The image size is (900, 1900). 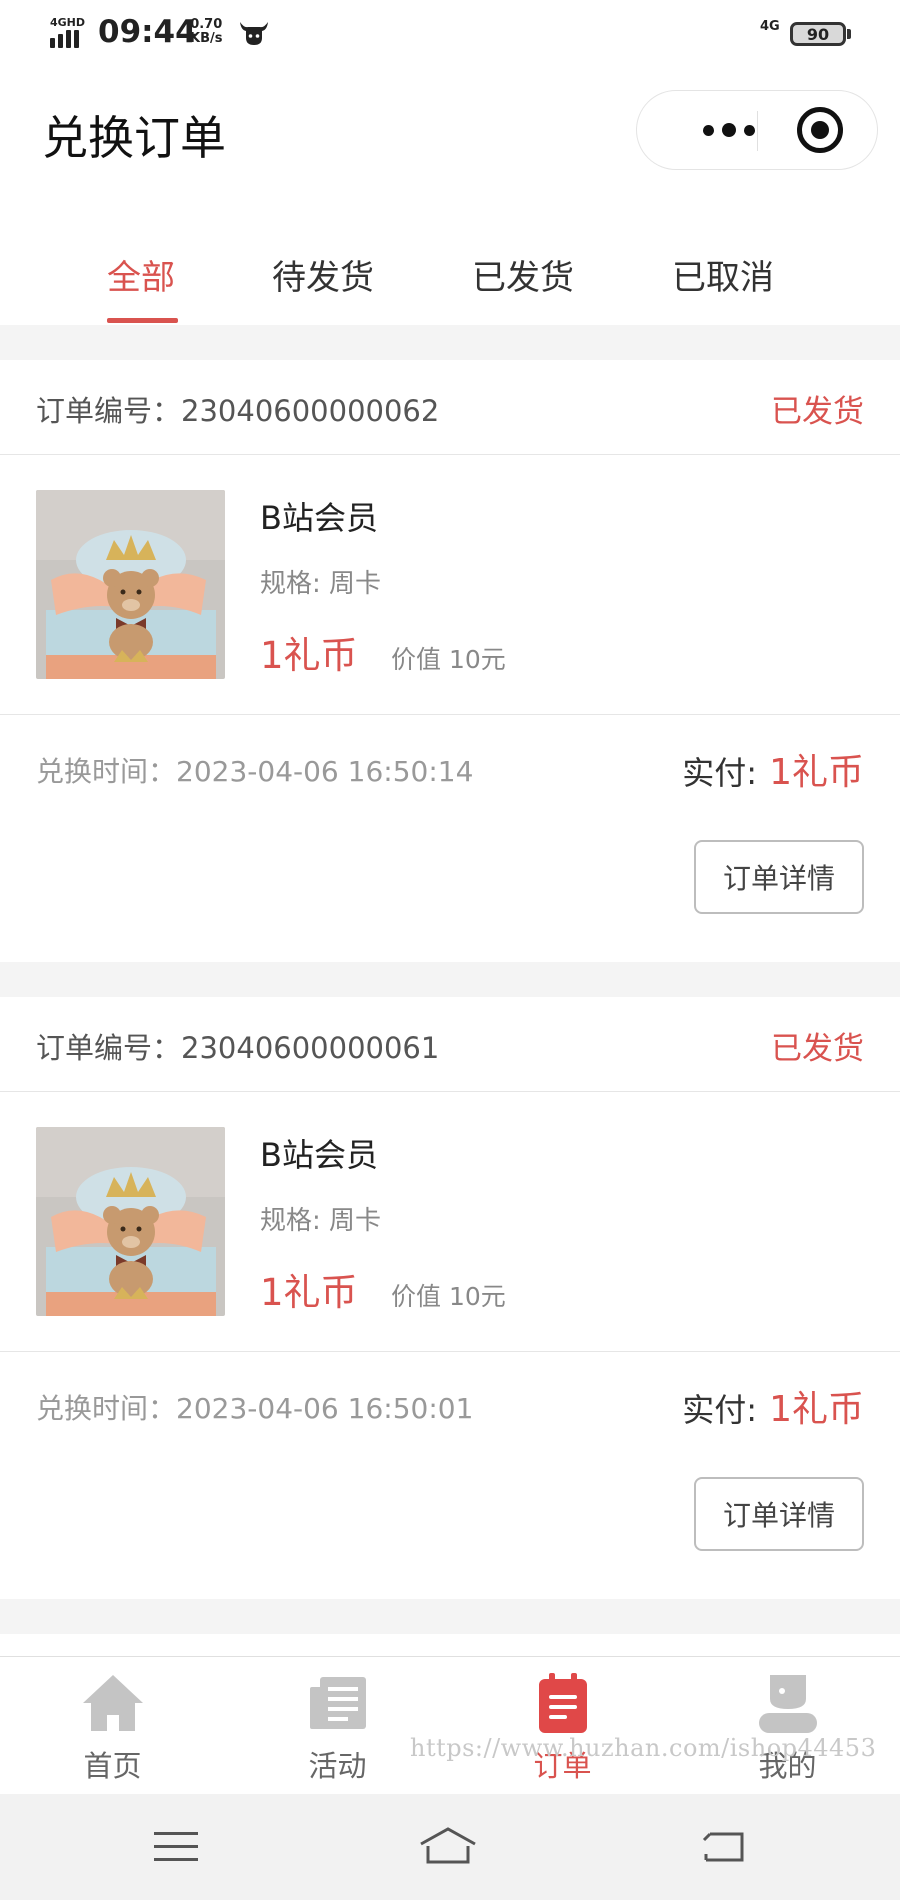 What do you see at coordinates (112, 1703) in the screenshot?
I see `home-icon` at bounding box center [112, 1703].